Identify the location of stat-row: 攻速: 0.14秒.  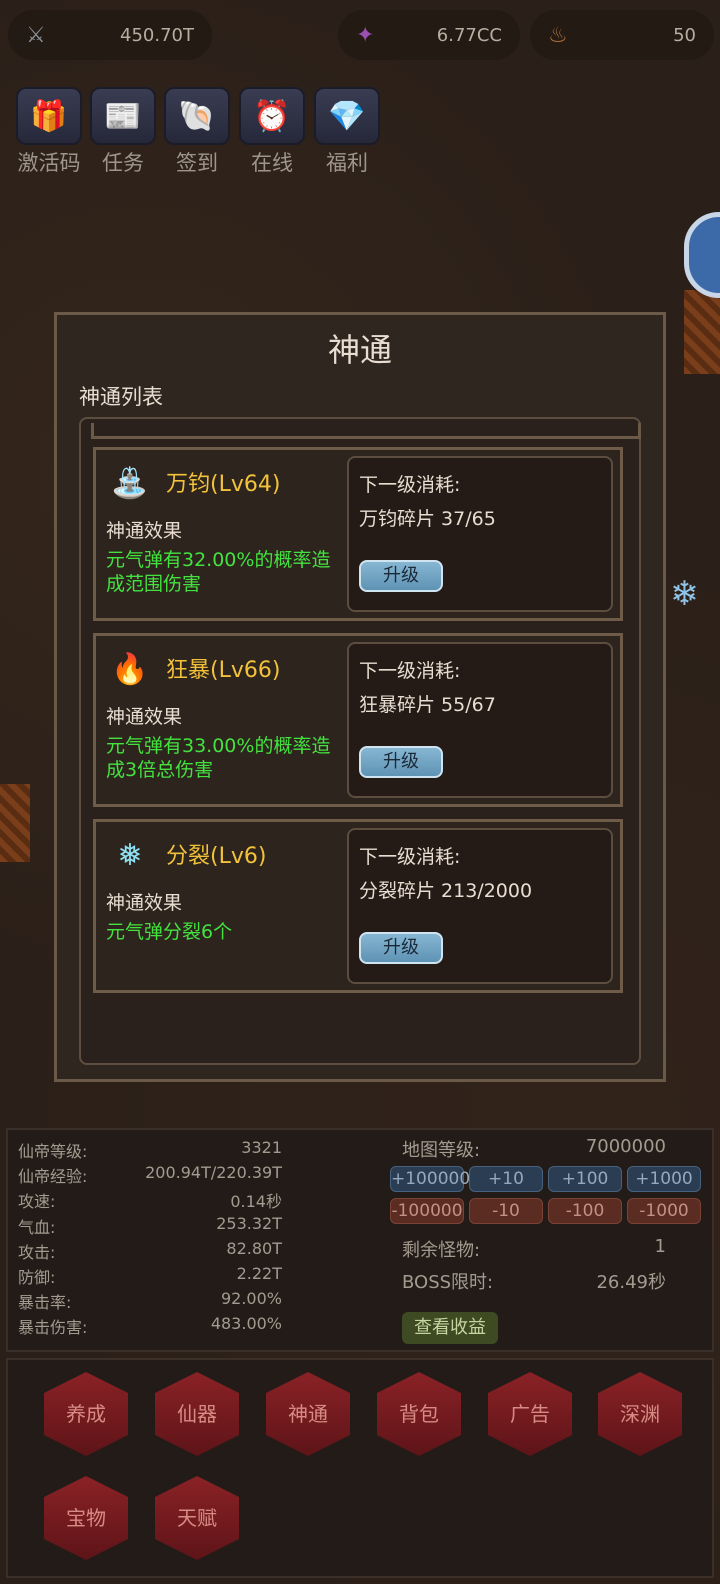
(150, 1200).